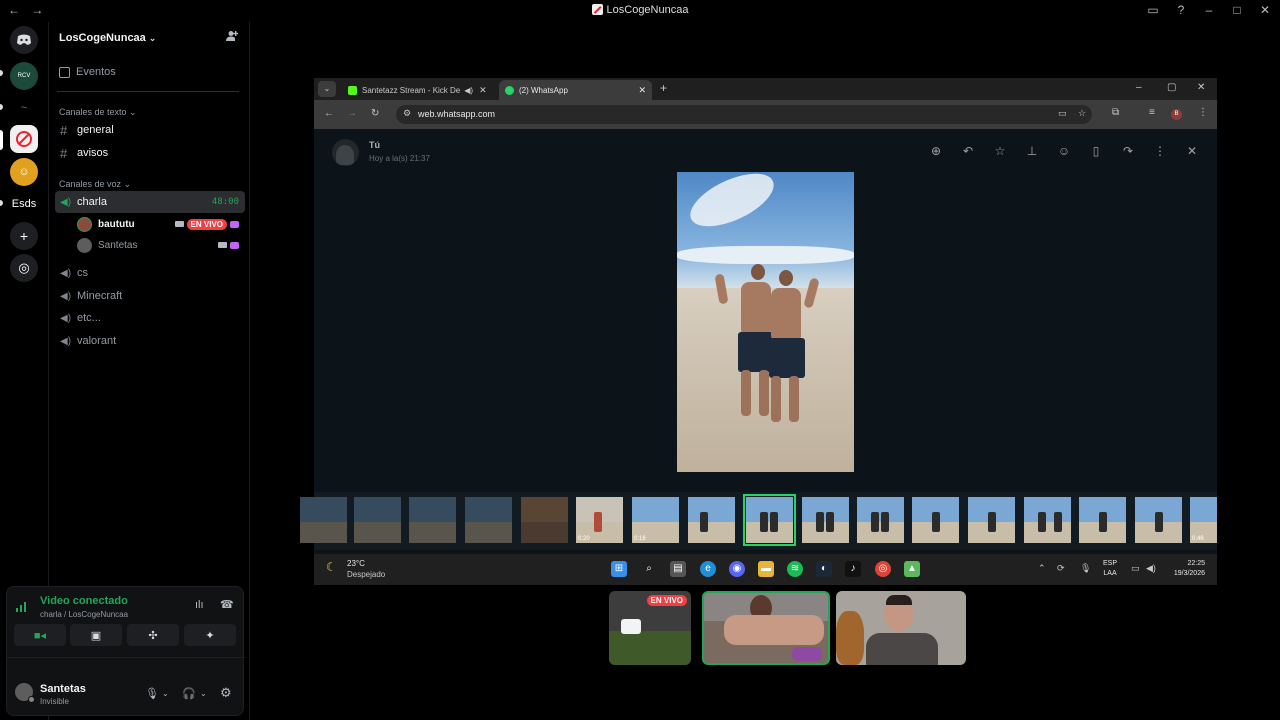 The height and width of the screenshot is (720, 1280). I want to click on media-controls-icon: ≡, so click(1152, 112).